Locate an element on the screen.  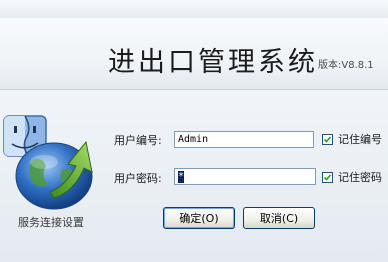
password-mask: * is located at coordinates (181, 177).